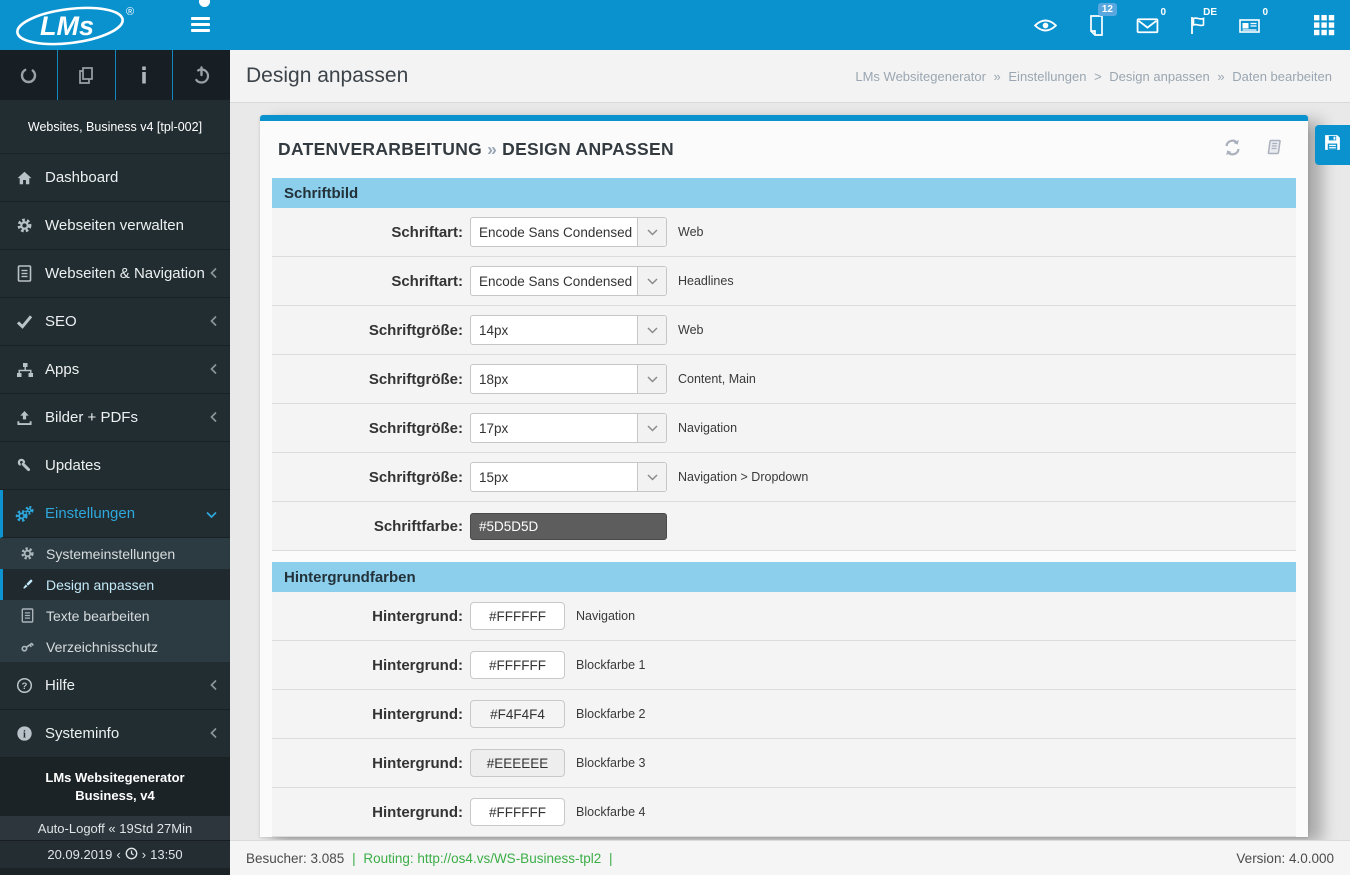  Describe the element at coordinates (784, 812) in the screenshot. I see `form-row-hintergrund-blockfarbe4: Hintergrund: Blockfarbe 4` at that location.